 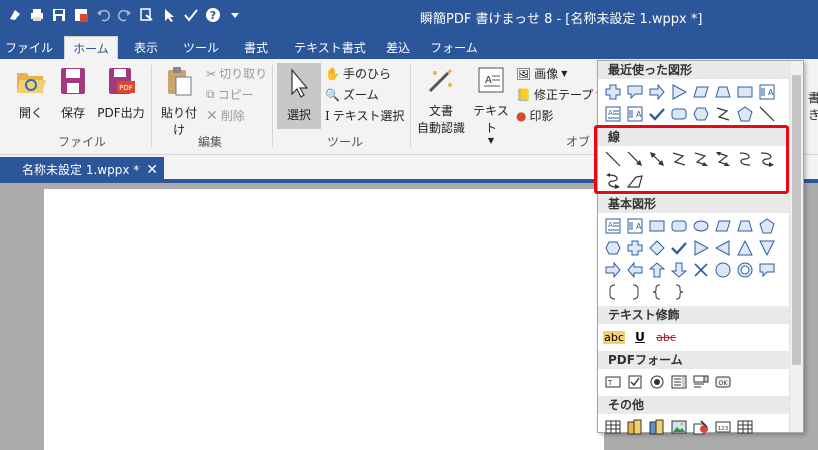 What do you see at coordinates (723, 92) in the screenshot?
I see `trapezoid-shape-icon` at bounding box center [723, 92].